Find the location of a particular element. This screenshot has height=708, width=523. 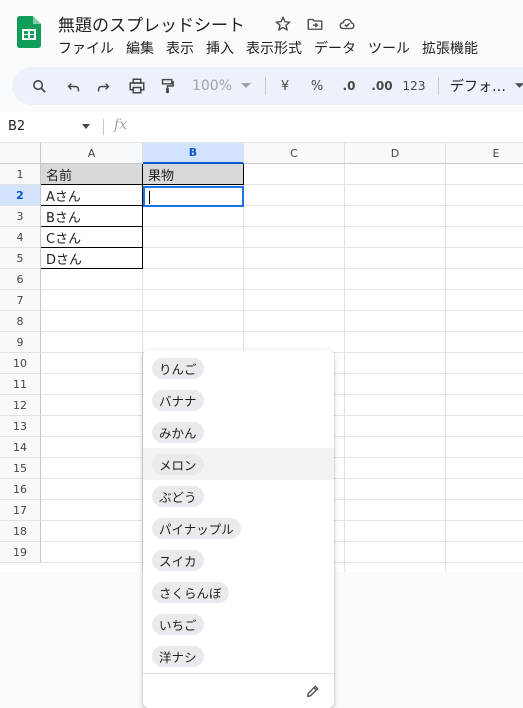

menu-tools: ツール is located at coordinates (389, 48).